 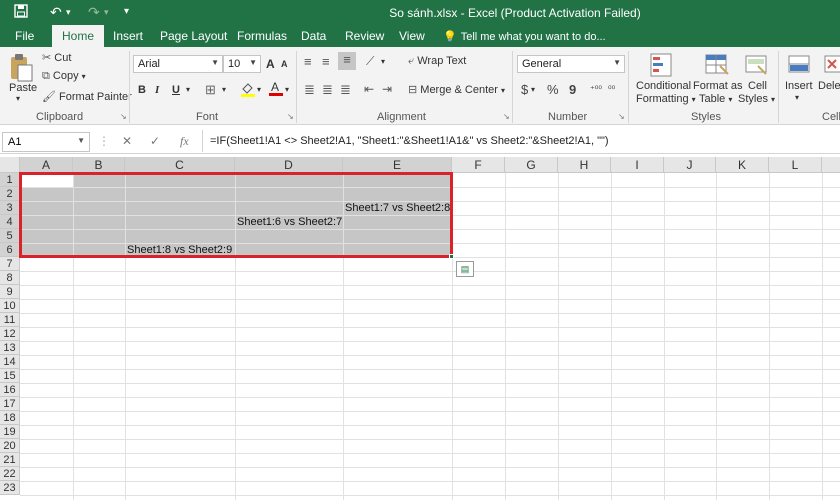 What do you see at coordinates (262, 36) in the screenshot?
I see `tab-formulas: Formulas` at bounding box center [262, 36].